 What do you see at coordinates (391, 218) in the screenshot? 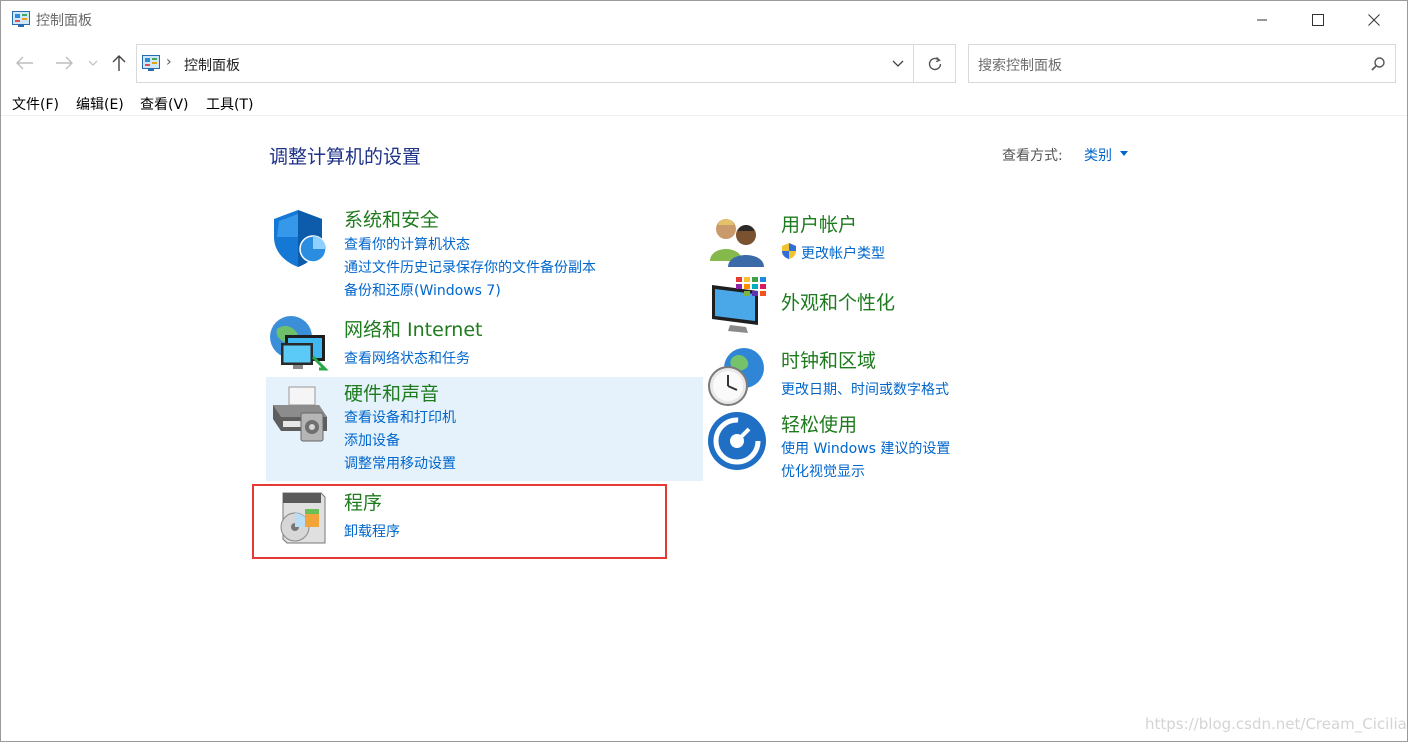
I see `category-system-security: 系统和安全` at bounding box center [391, 218].